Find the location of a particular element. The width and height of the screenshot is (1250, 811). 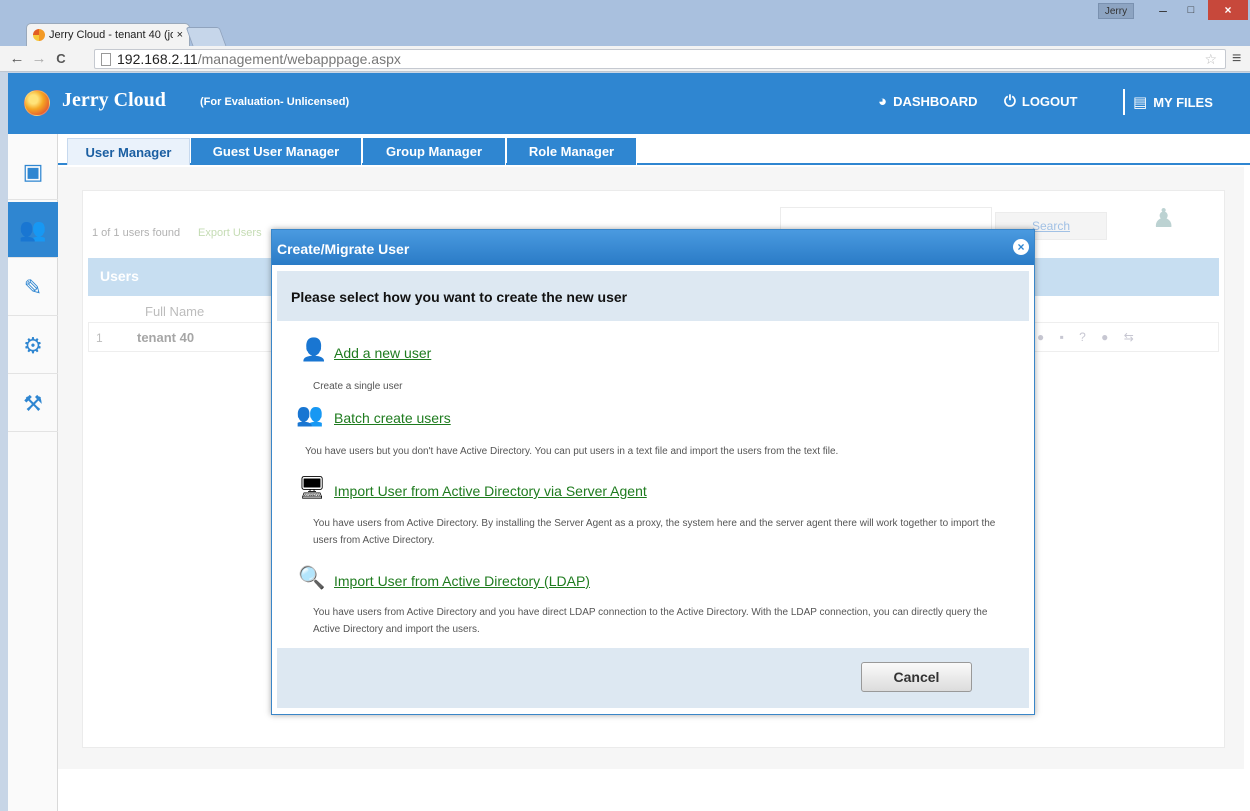

browser-tab: Jerry Cloud - tenant 40 (jo × is located at coordinates (108, 34).